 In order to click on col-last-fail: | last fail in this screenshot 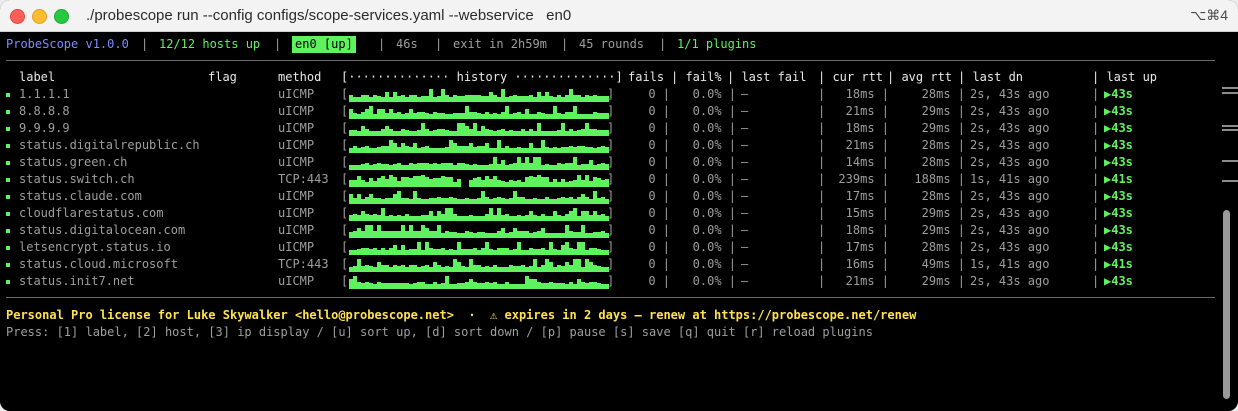, I will do `click(767, 77)`.